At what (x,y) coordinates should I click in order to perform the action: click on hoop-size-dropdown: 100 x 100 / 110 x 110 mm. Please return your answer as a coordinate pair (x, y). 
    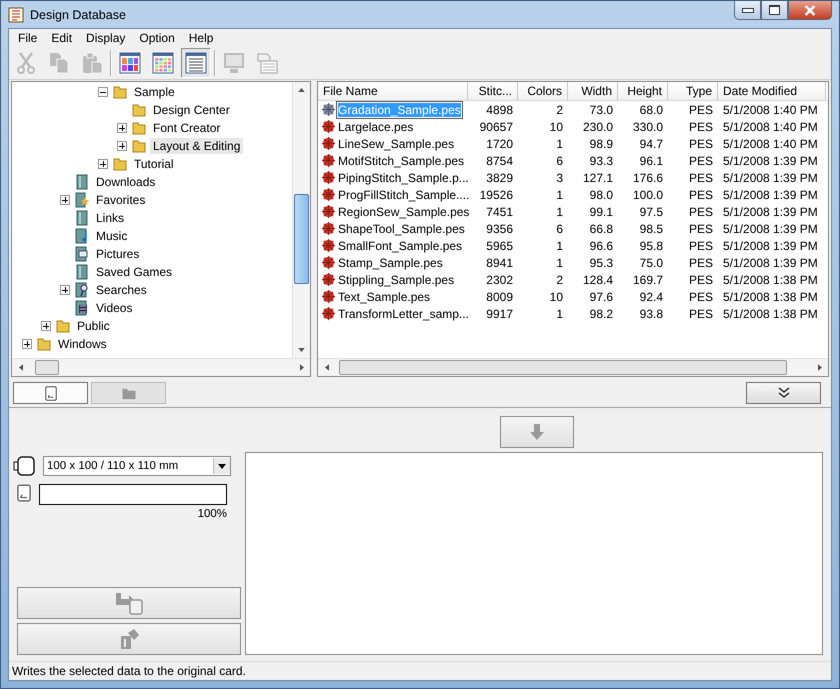
    Looking at the image, I should click on (137, 466).